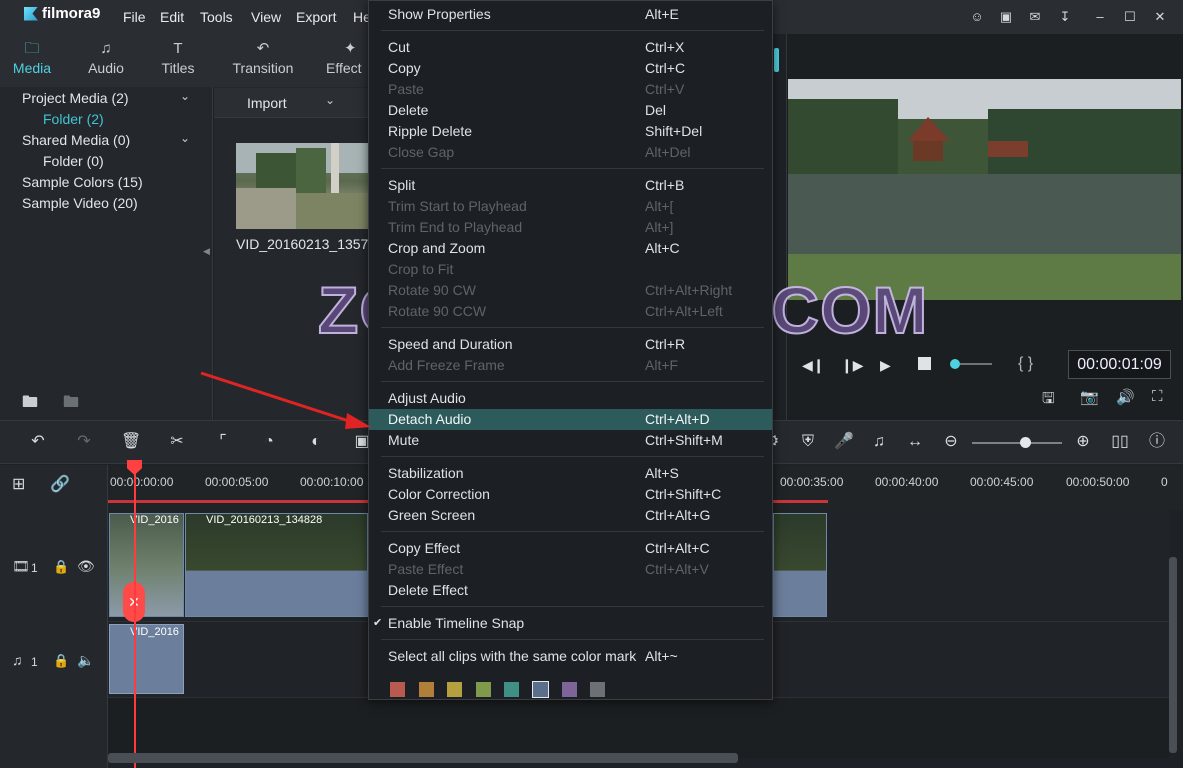 The width and height of the screenshot is (1183, 768). I want to click on play-icon: ▶, so click(885, 365).